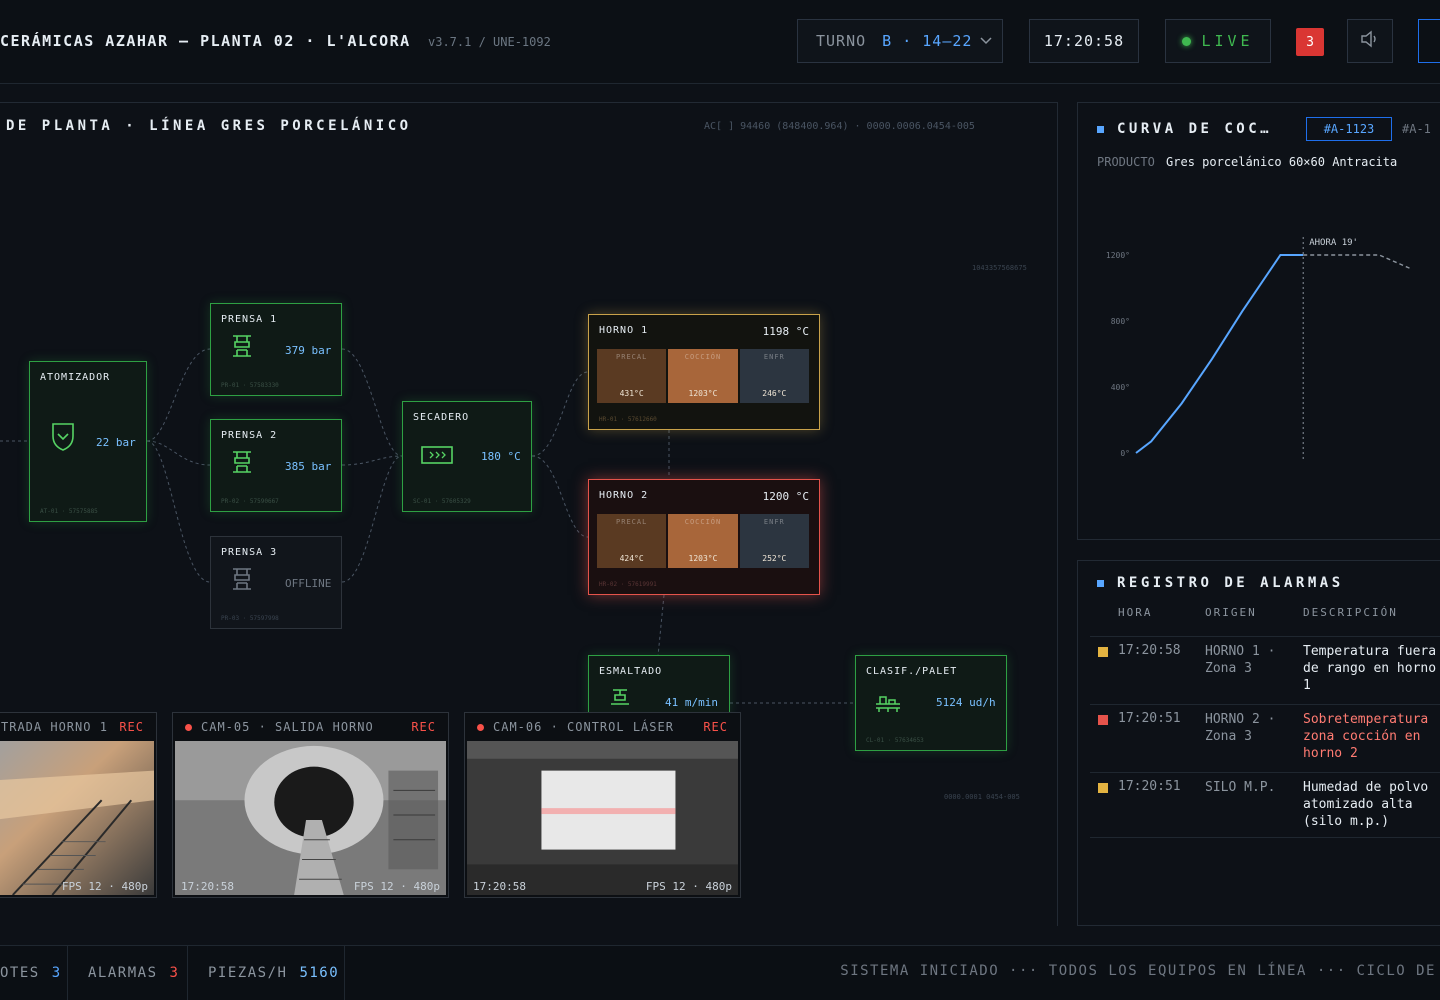 The width and height of the screenshot is (1440, 1000). I want to click on zone-temp: 1203°C, so click(703, 393).